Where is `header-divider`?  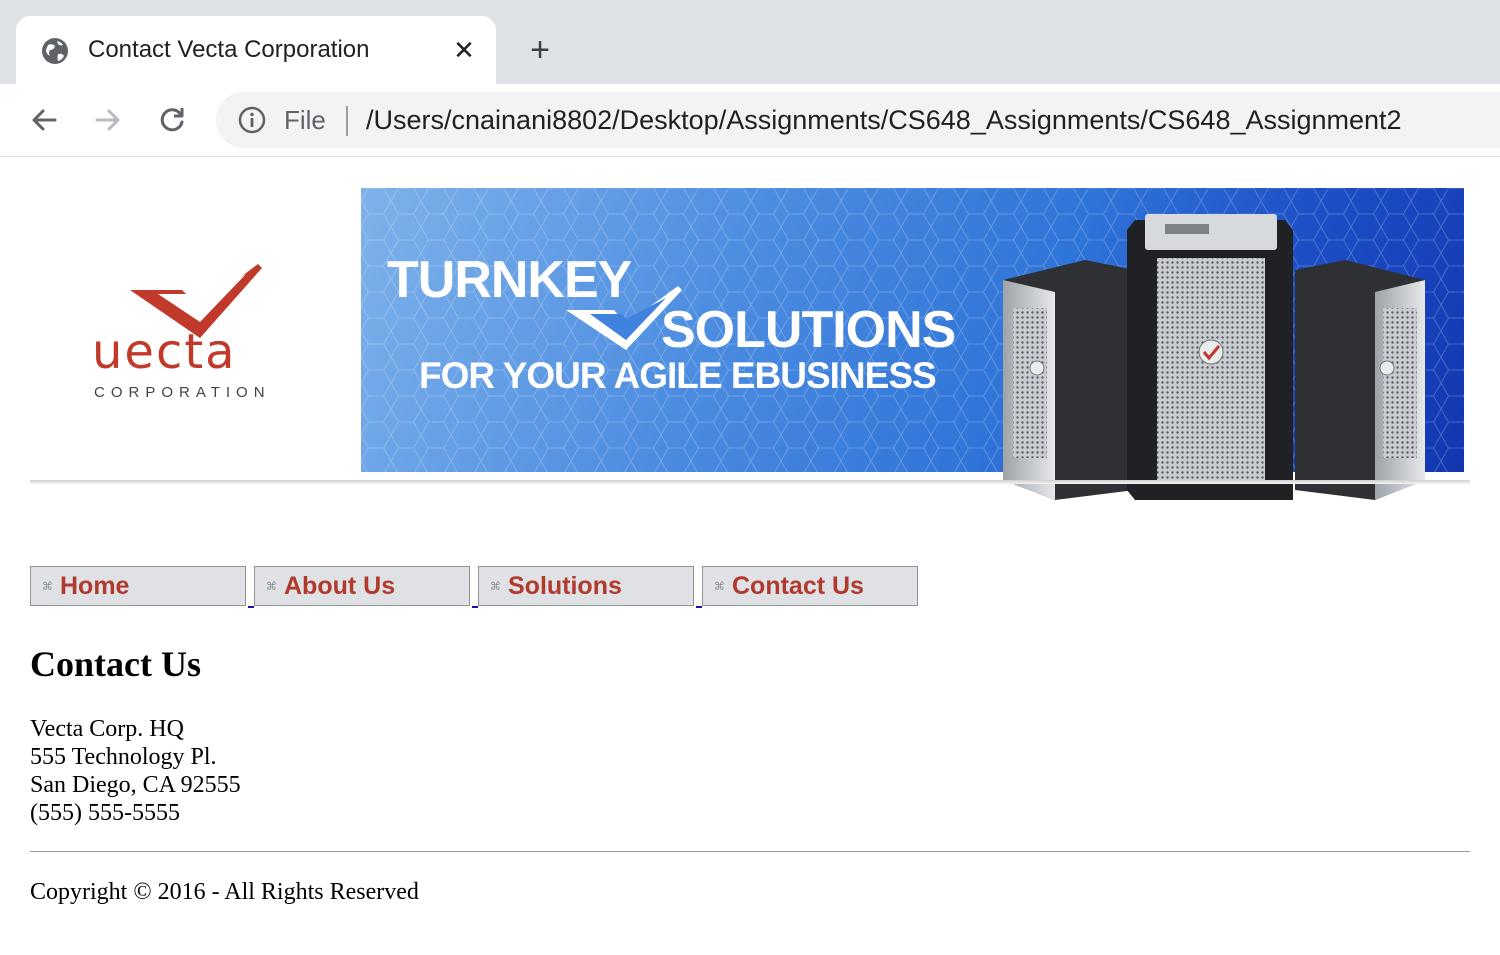 header-divider is located at coordinates (750, 482).